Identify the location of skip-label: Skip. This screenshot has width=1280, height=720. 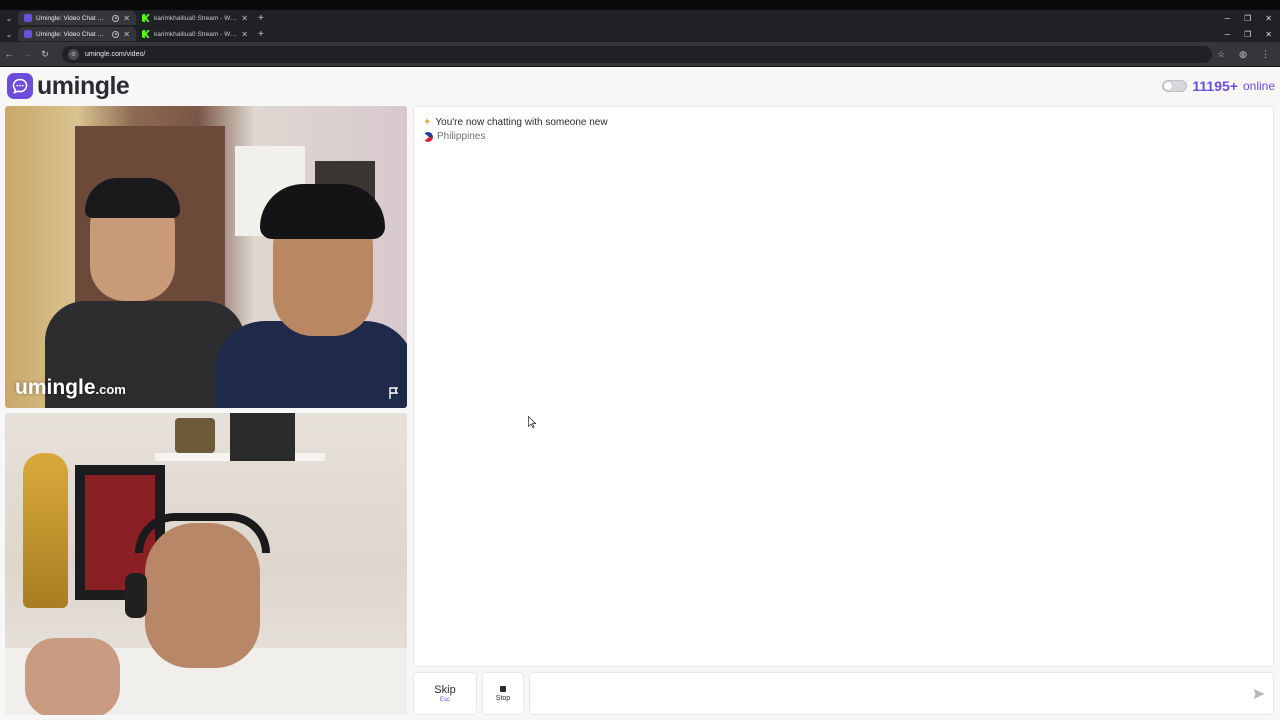
(445, 690).